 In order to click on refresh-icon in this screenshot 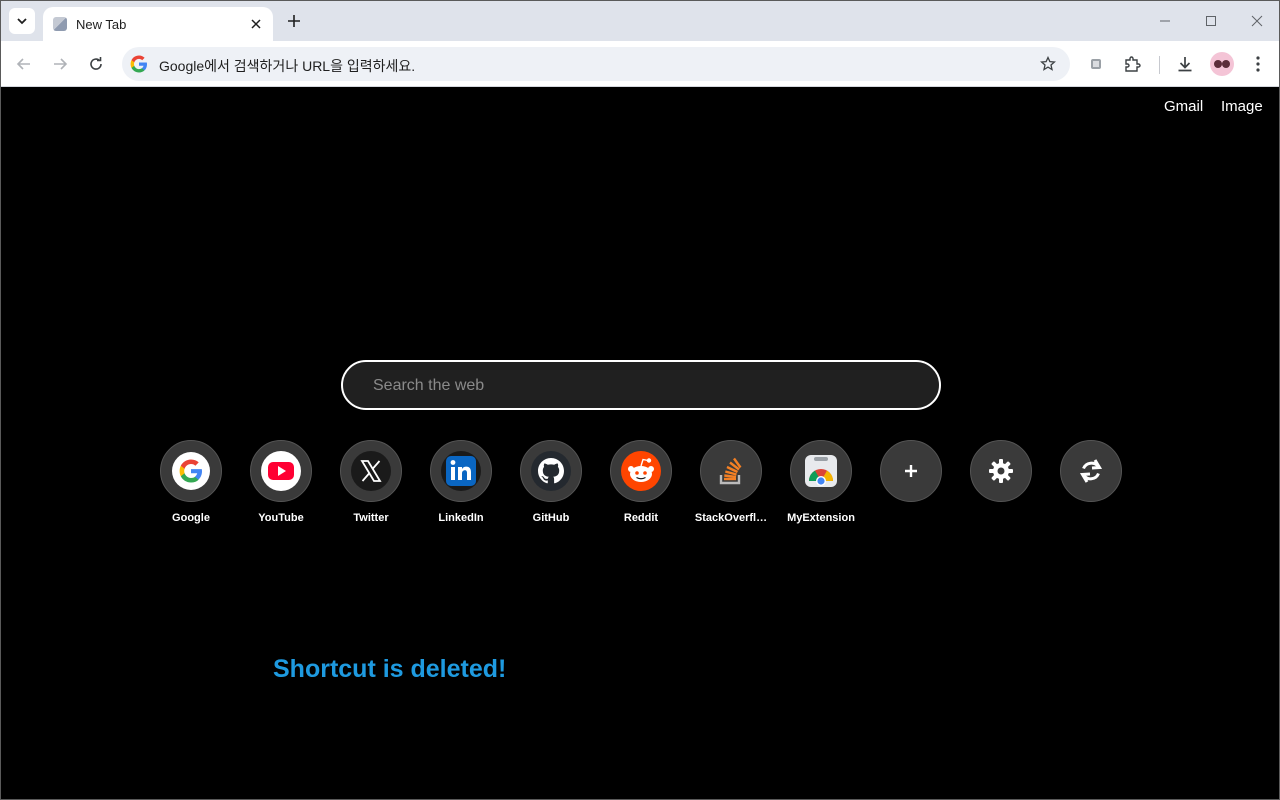, I will do `click(1091, 471)`.